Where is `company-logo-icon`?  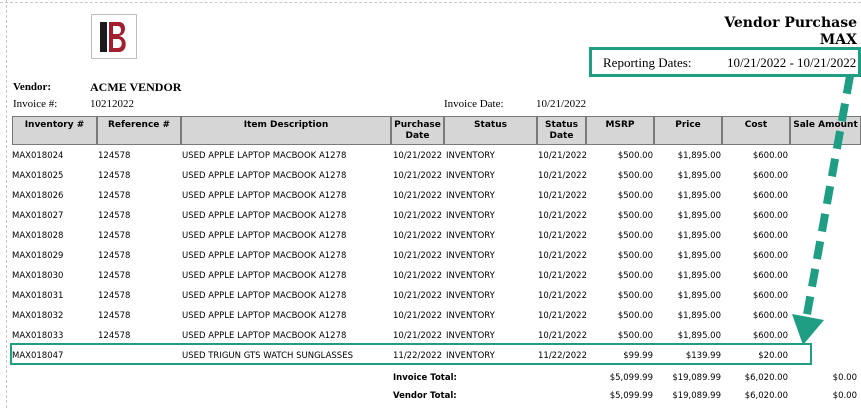
company-logo-icon is located at coordinates (113, 36).